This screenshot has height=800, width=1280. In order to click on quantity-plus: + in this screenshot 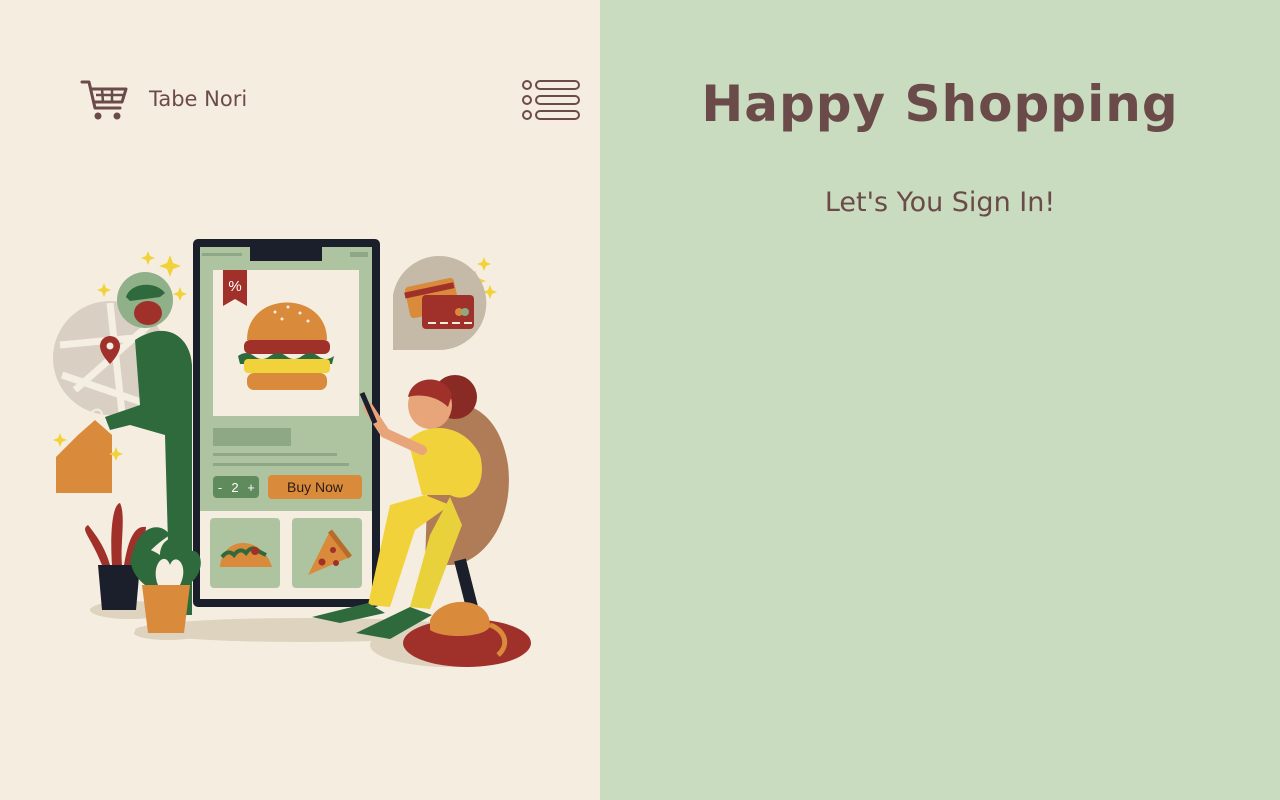, I will do `click(251, 487)`.